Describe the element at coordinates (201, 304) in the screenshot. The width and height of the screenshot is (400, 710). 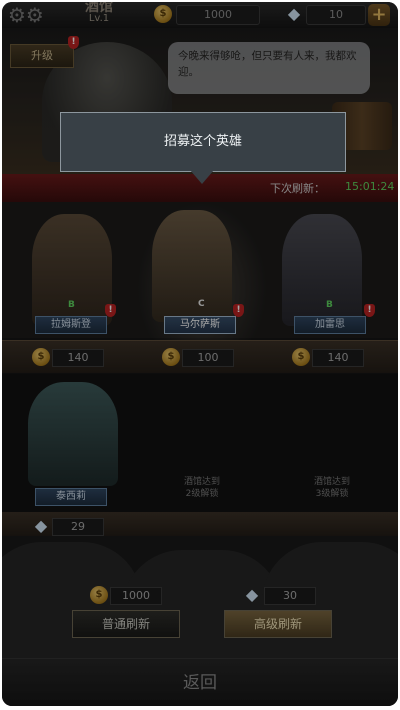
I see `hero-grade: C` at that location.